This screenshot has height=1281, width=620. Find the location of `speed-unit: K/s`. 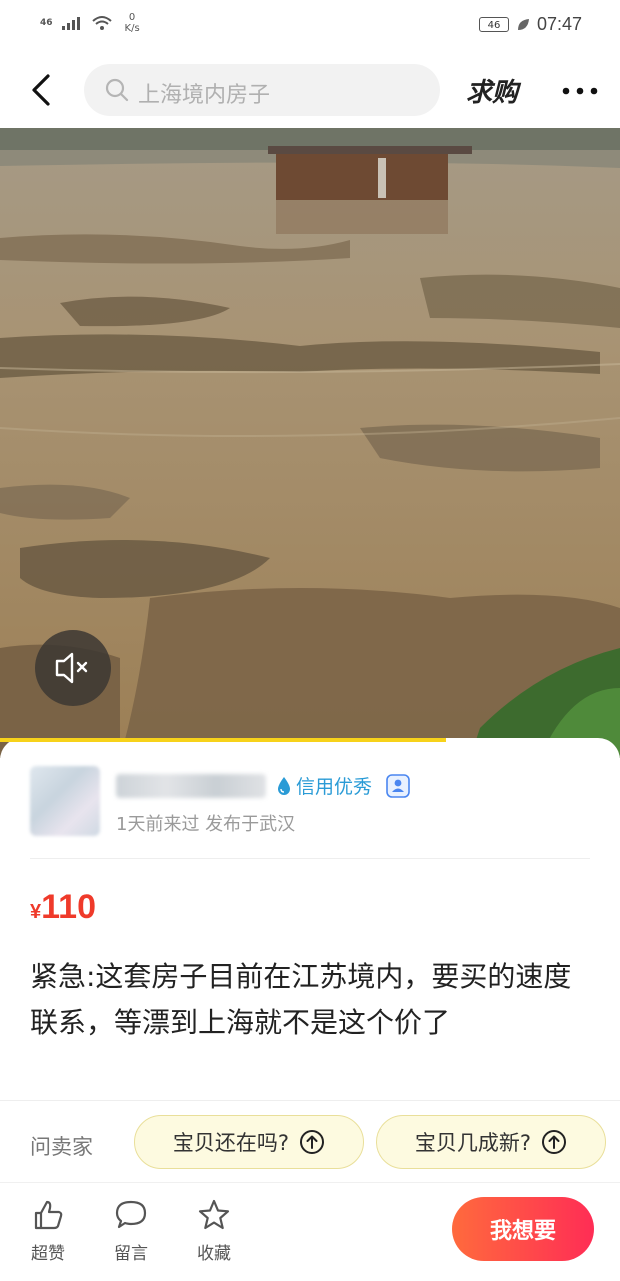

speed-unit: K/s is located at coordinates (132, 28).